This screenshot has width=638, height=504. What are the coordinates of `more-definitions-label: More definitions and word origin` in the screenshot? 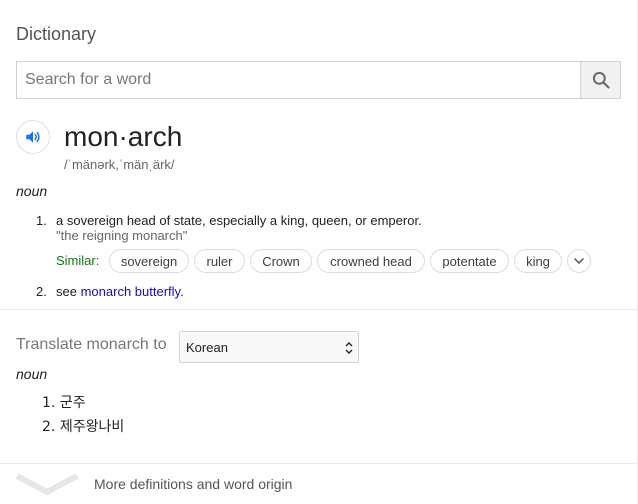 It's located at (193, 484).